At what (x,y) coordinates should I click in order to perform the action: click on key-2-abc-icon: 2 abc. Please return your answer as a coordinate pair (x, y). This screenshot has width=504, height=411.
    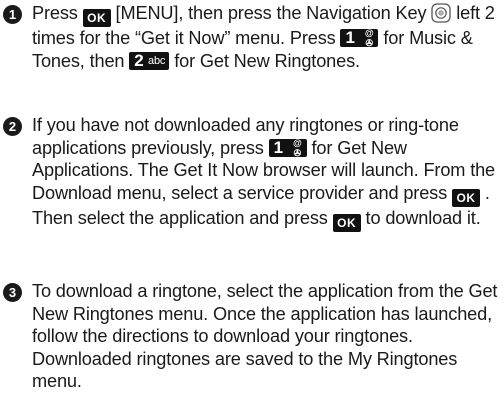
    Looking at the image, I should click on (149, 60).